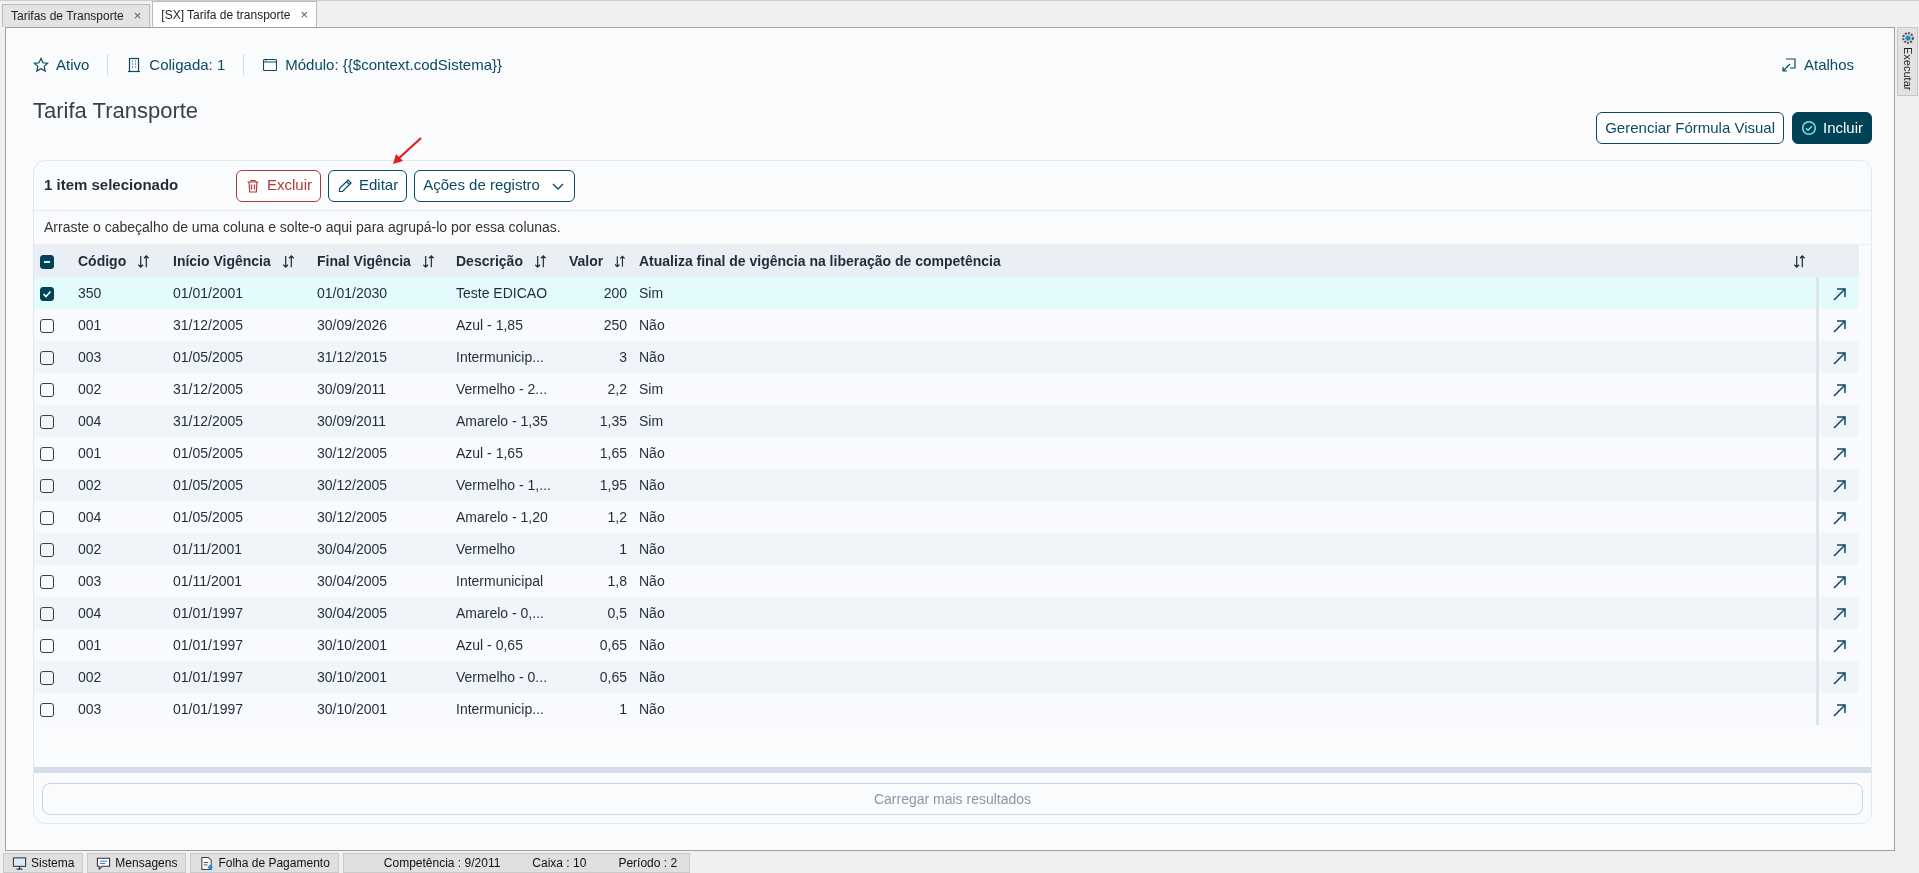 Image resolution: width=1919 pixels, height=873 pixels. What do you see at coordinates (1690, 128) in the screenshot?
I see `formula-button: Gerenciar Fórmula Visual` at bounding box center [1690, 128].